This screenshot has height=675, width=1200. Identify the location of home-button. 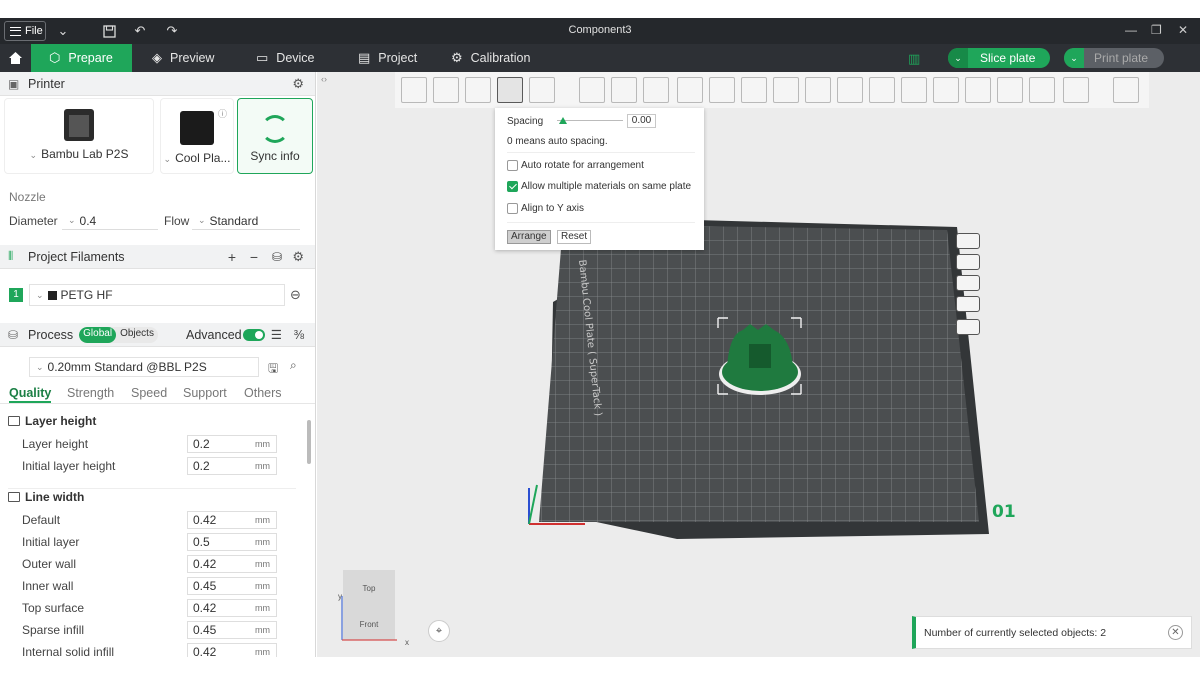
(15, 58).